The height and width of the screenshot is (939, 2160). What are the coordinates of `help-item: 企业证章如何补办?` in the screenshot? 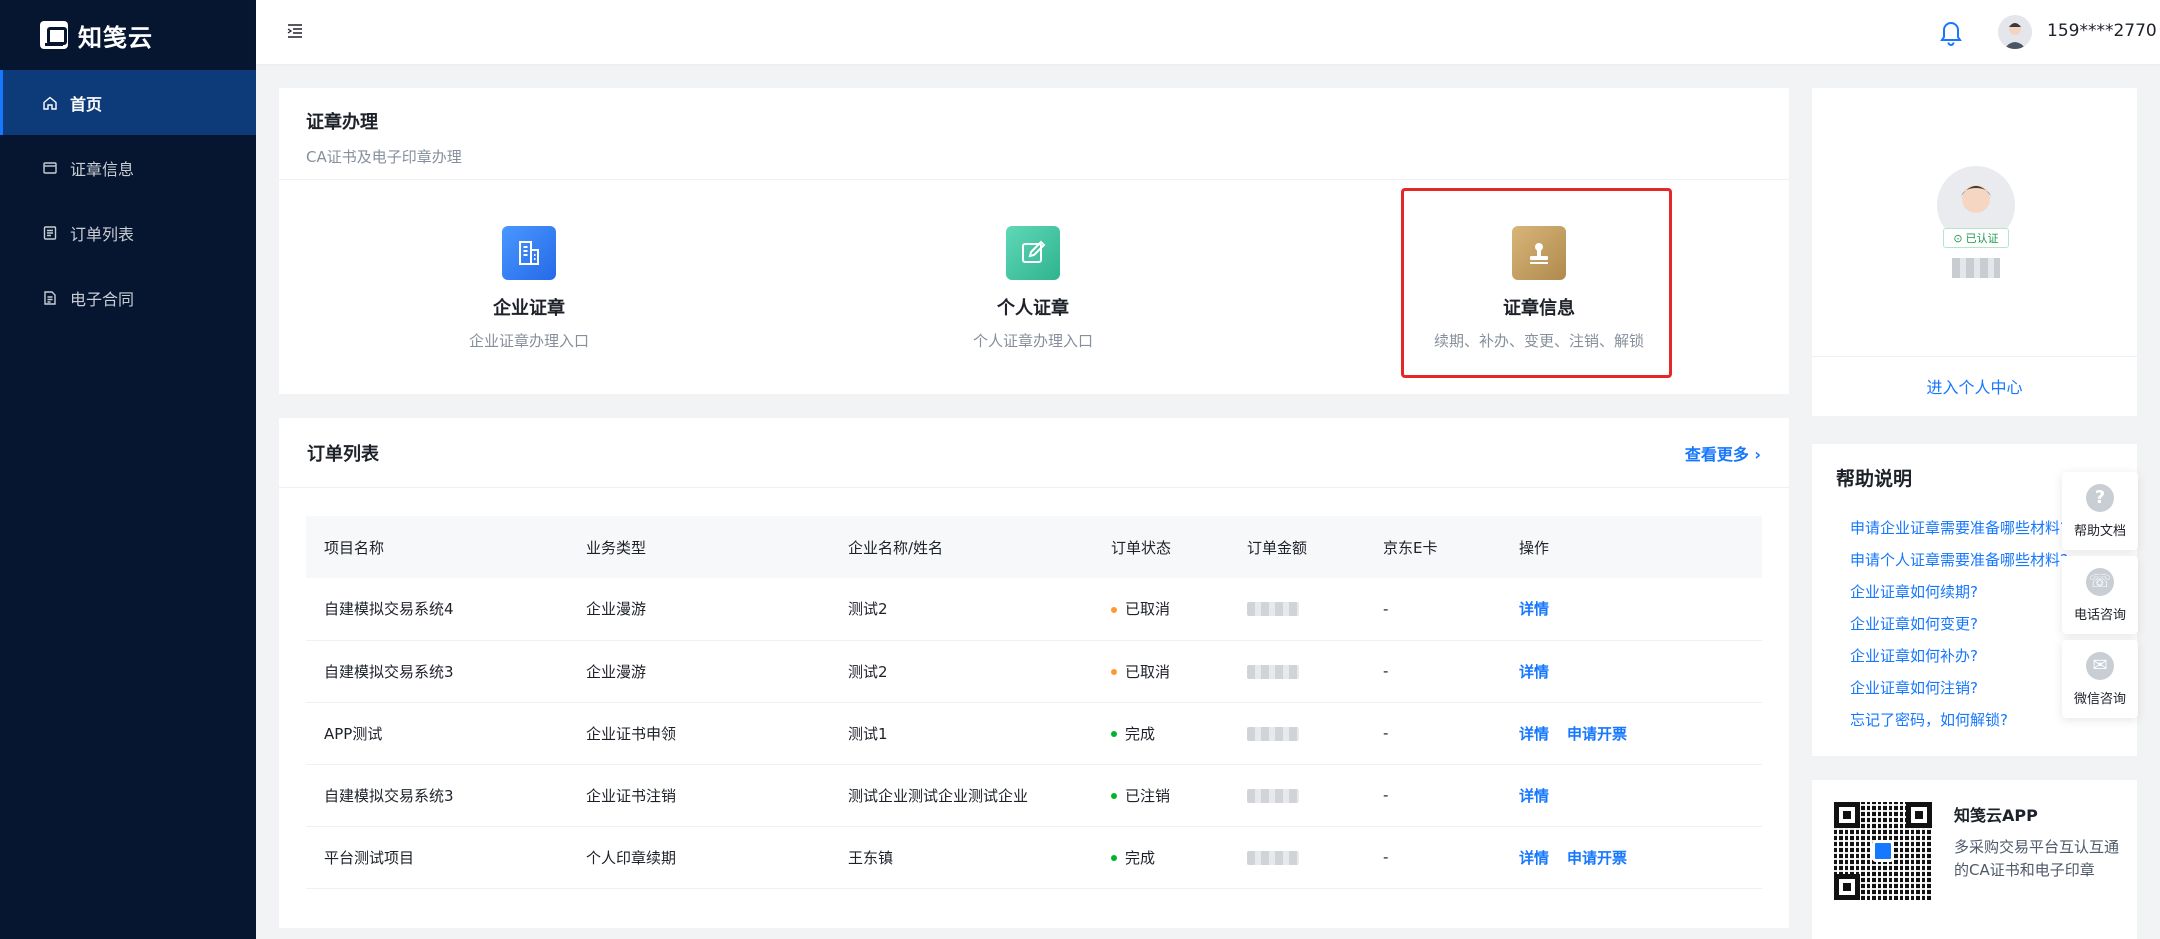 It's located at (1970, 656).